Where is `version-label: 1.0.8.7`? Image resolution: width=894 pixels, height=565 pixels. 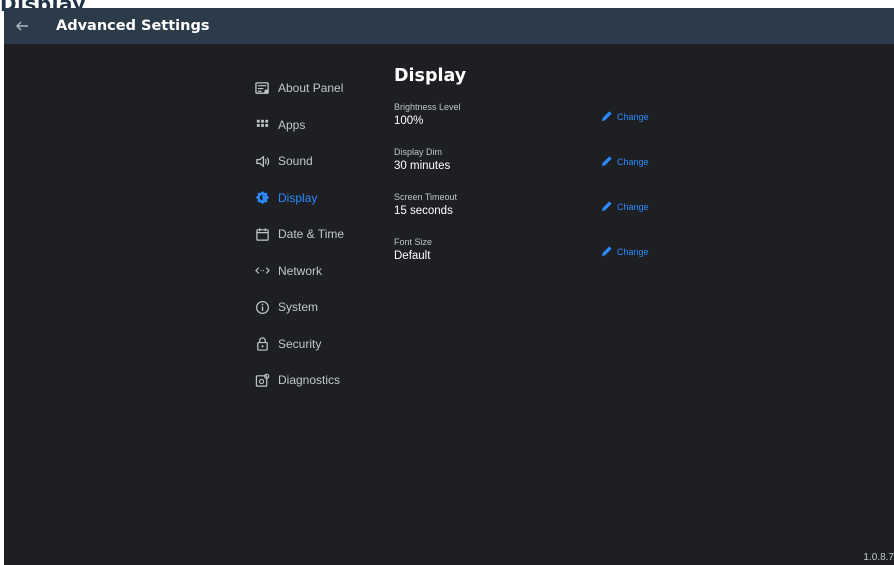
version-label: 1.0.8.7 is located at coordinates (878, 557).